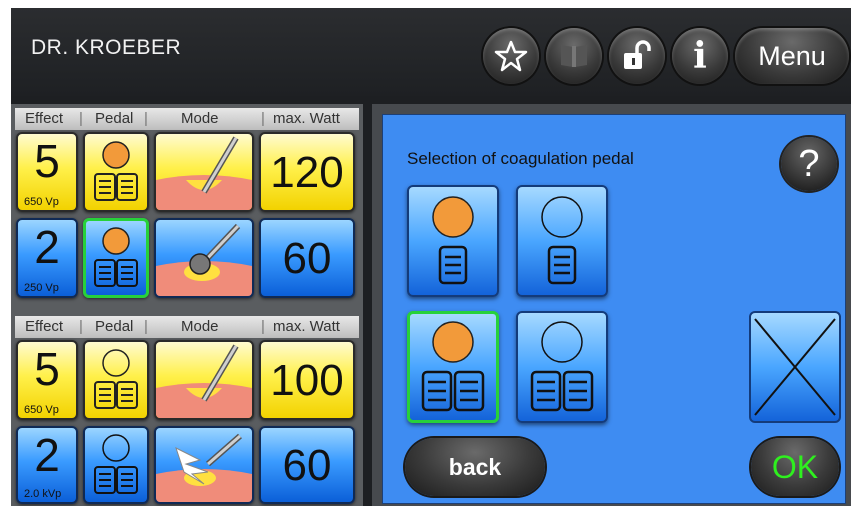 This screenshot has height=513, width=851. I want to click on pedal-tile-selected, so click(116, 258).